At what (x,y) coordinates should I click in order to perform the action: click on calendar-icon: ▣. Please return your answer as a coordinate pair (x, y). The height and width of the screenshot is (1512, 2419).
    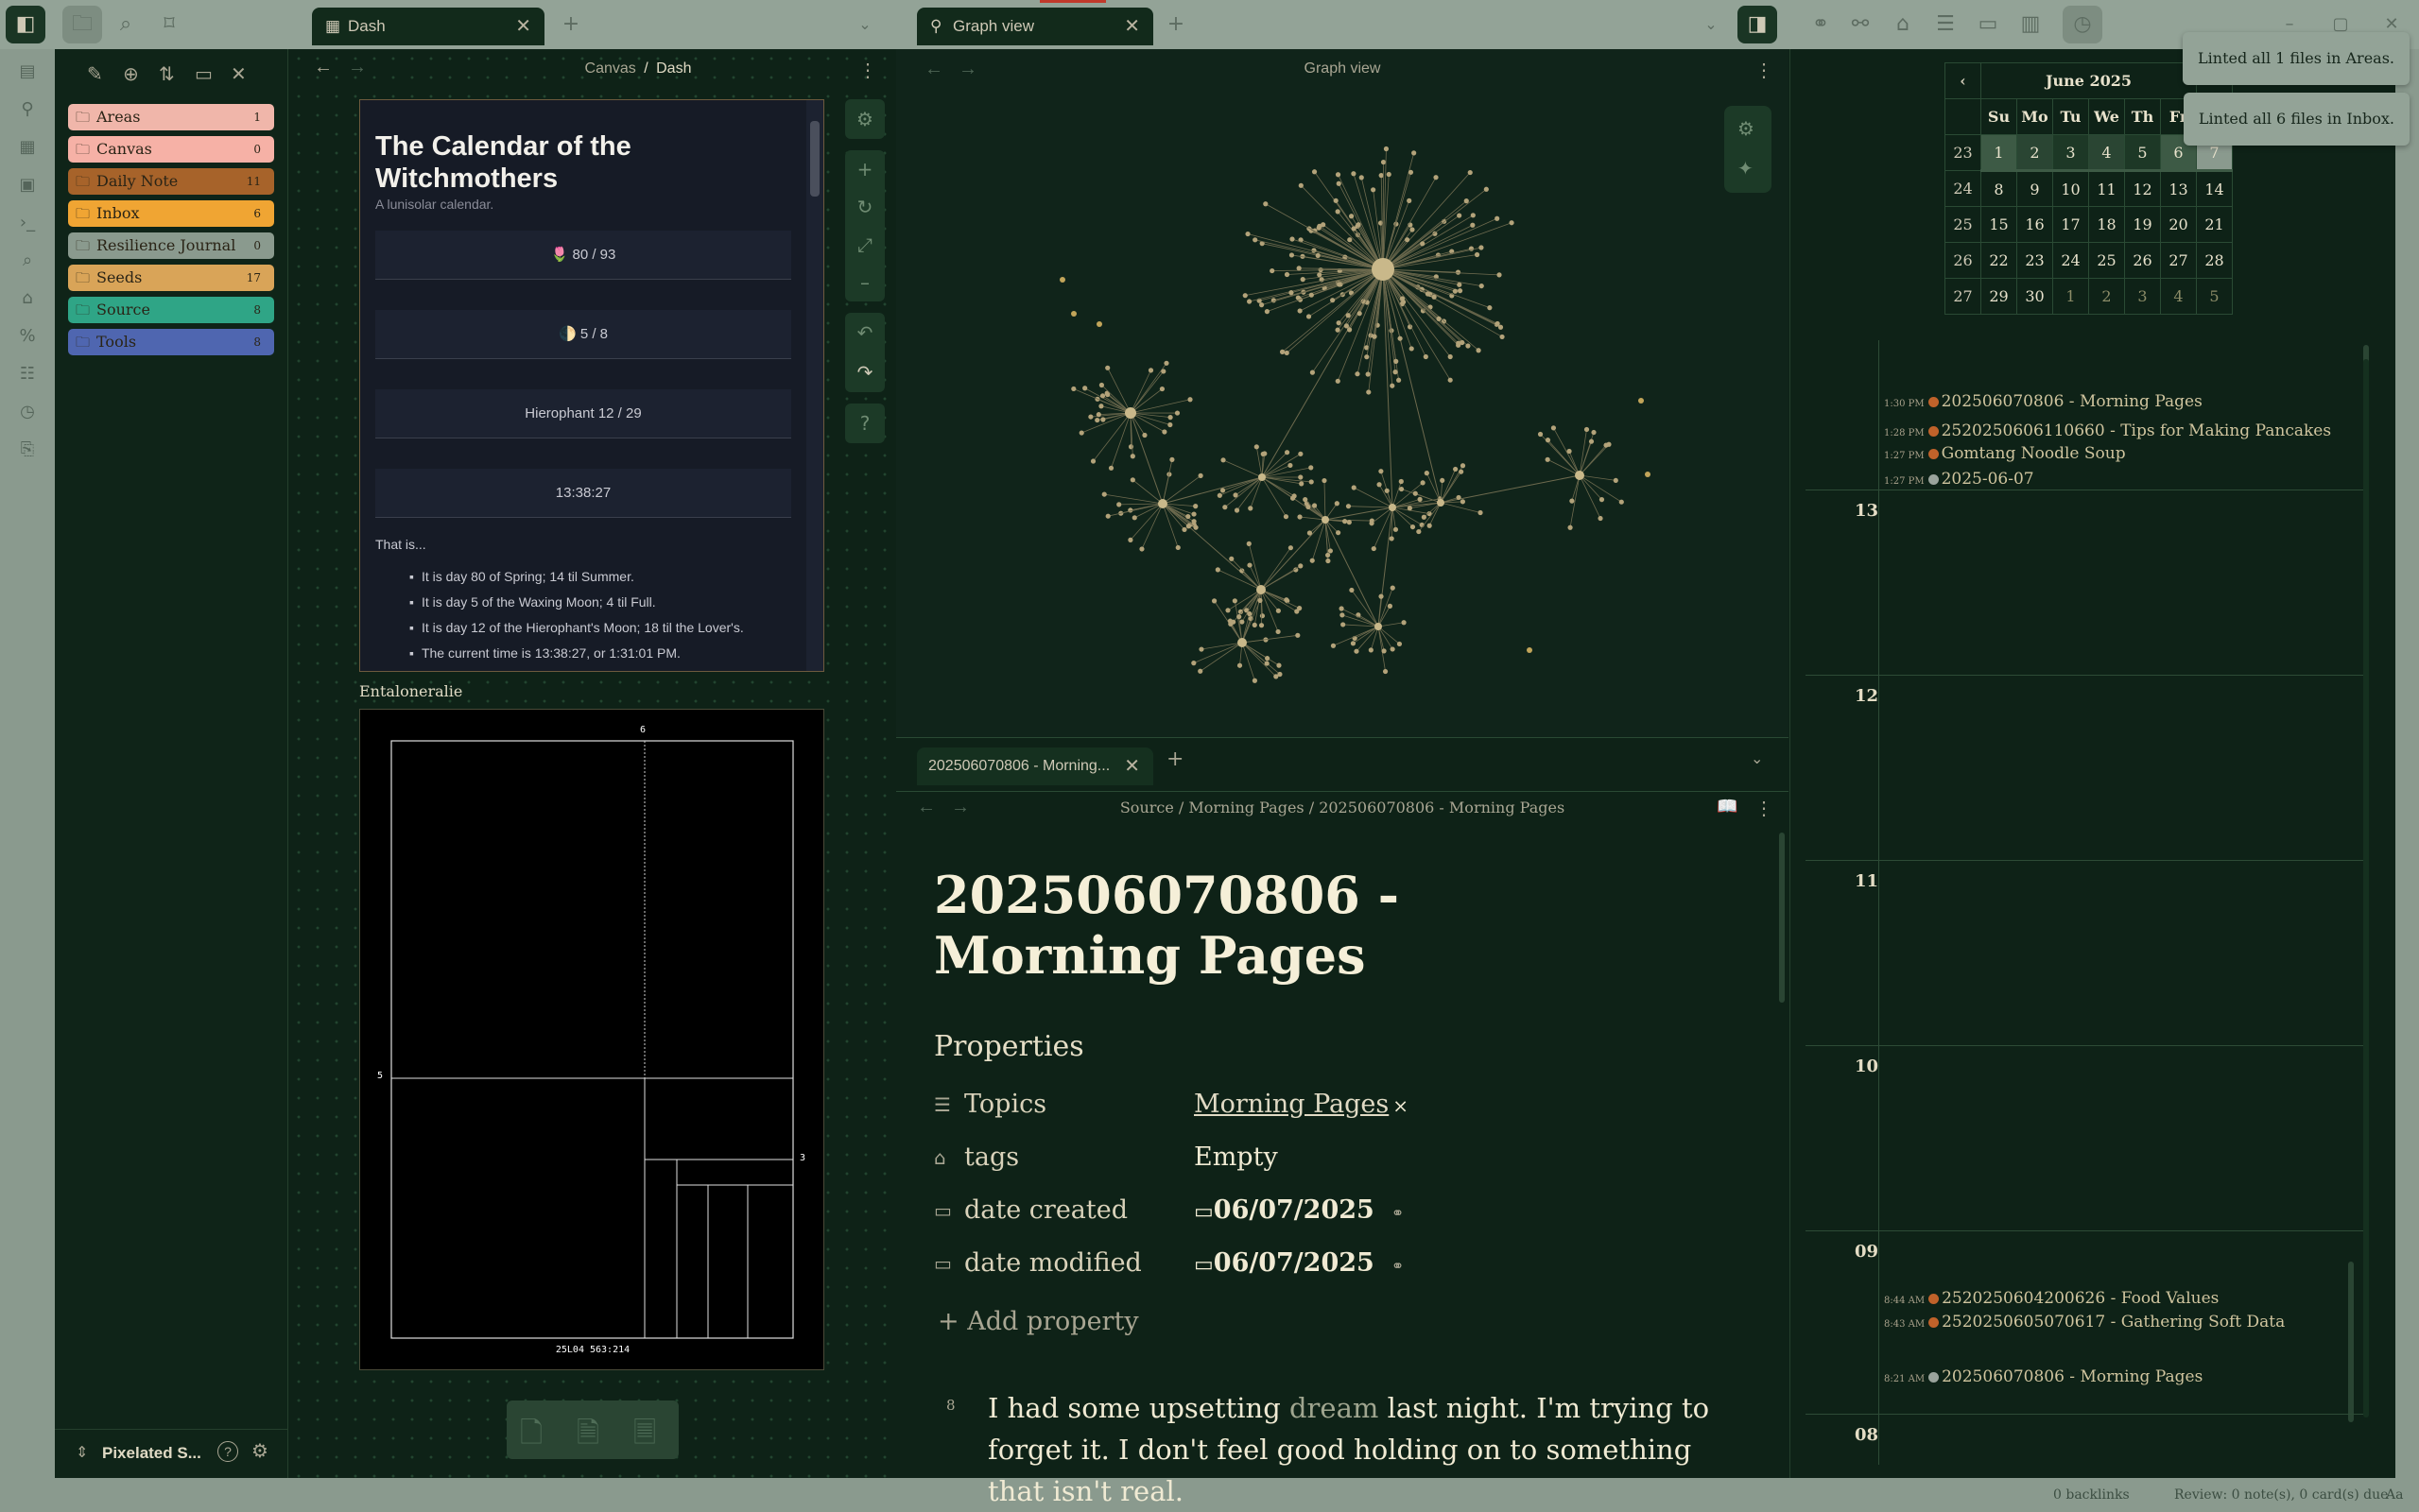
    Looking at the image, I should click on (28, 185).